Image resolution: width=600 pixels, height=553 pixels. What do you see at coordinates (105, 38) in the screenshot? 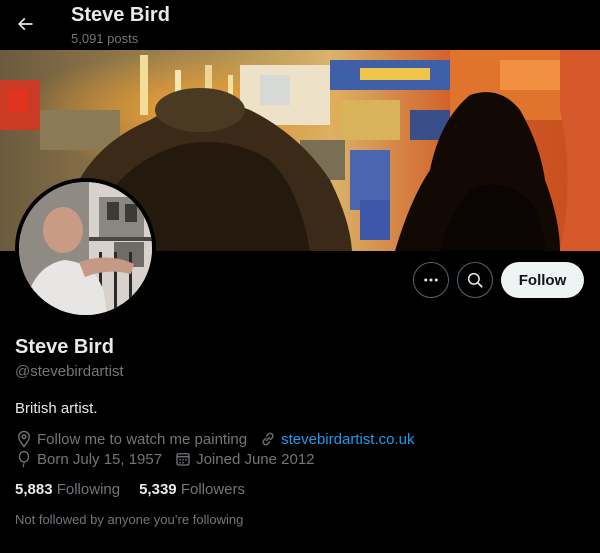
I see `posts-count: 5,091 posts` at bounding box center [105, 38].